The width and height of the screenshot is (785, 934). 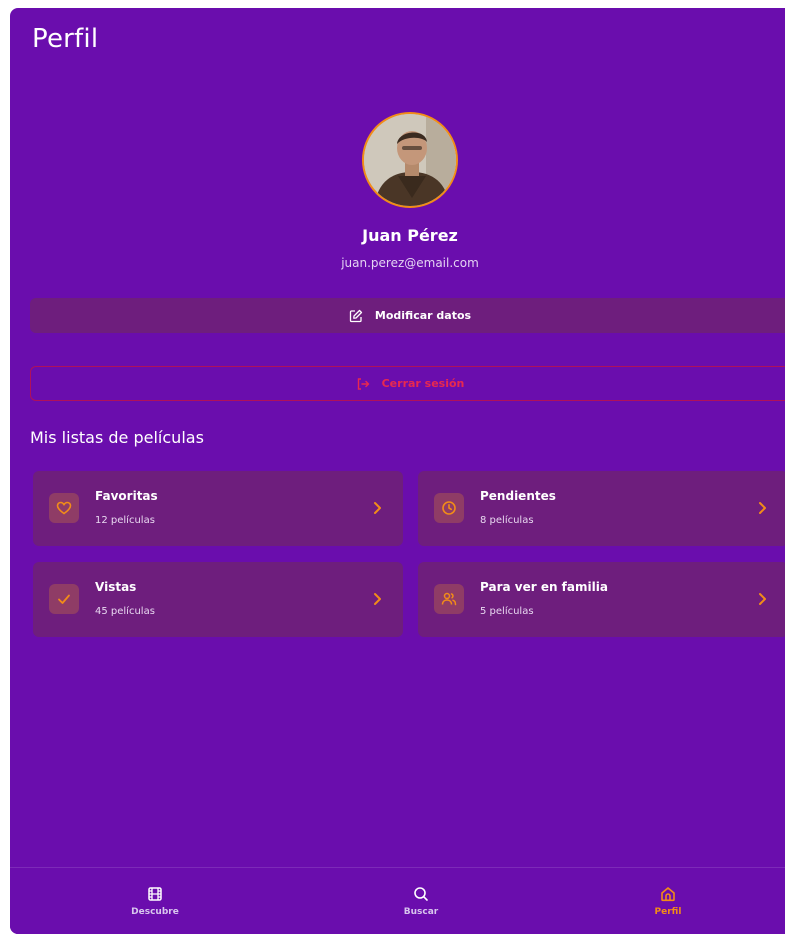 I want to click on avatar-photo, so click(x=410, y=160).